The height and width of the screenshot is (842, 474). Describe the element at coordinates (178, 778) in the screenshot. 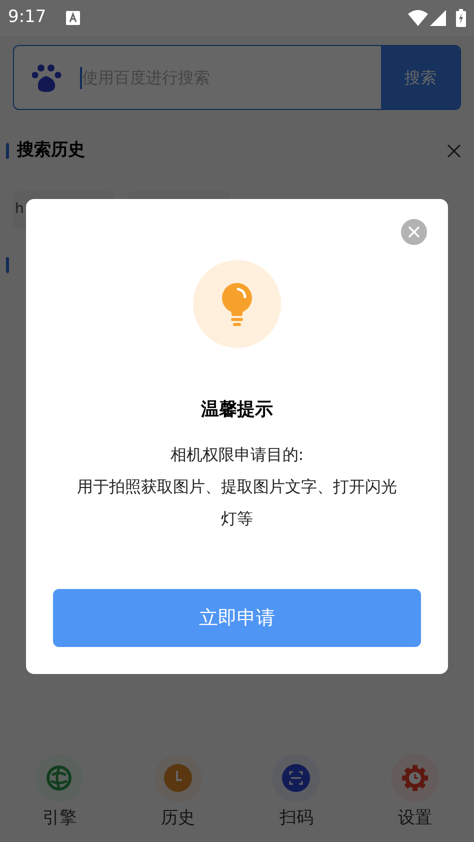

I see `clock-icon` at that location.